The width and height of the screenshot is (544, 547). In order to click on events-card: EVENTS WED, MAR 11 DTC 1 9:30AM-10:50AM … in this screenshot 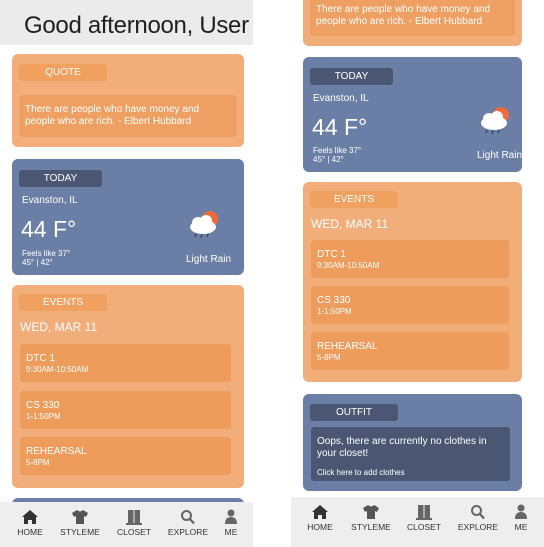, I will do `click(412, 282)`.